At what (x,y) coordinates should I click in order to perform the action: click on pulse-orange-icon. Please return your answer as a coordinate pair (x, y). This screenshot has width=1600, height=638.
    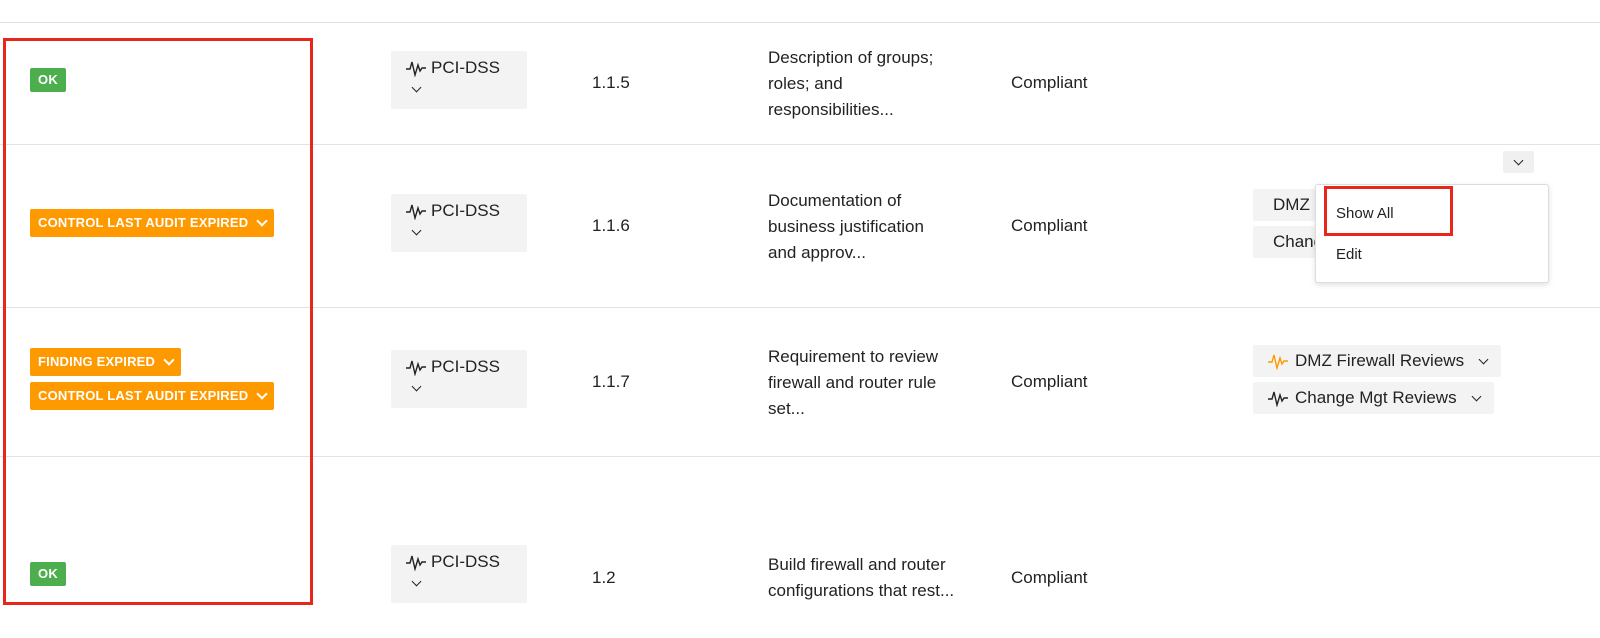
    Looking at the image, I should click on (1278, 362).